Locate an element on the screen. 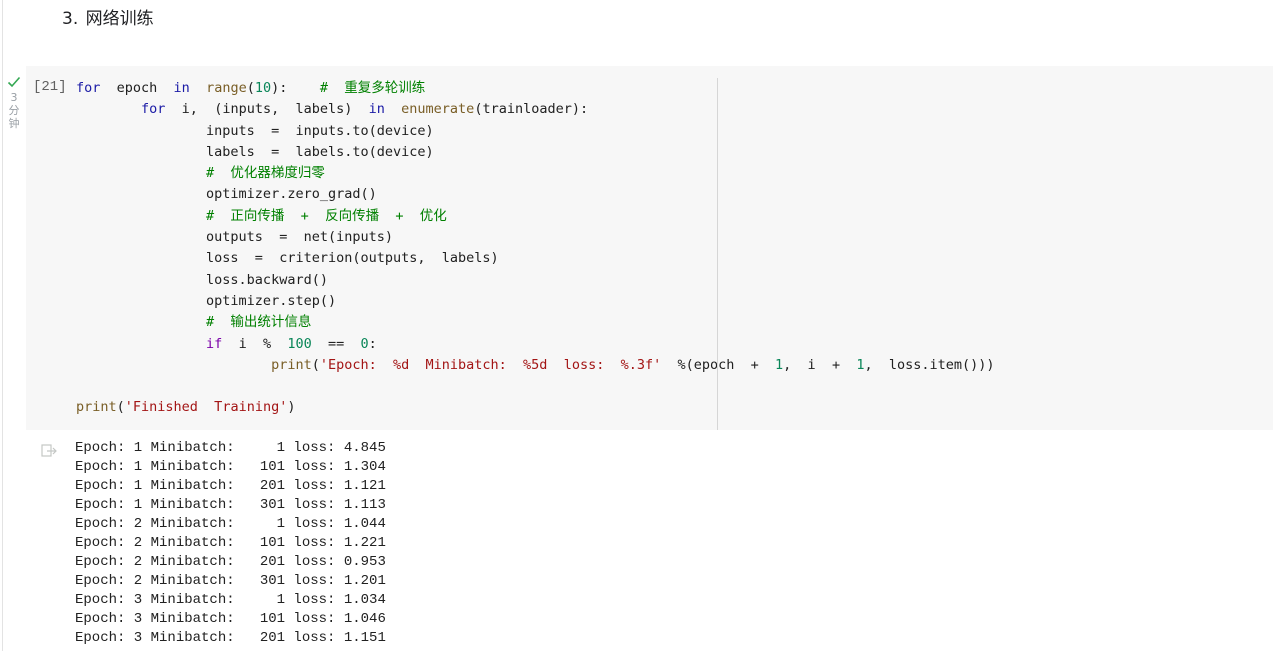  output-line: Epoch: 3 Minibatch: 101 loss: 1.046 is located at coordinates (230, 619).